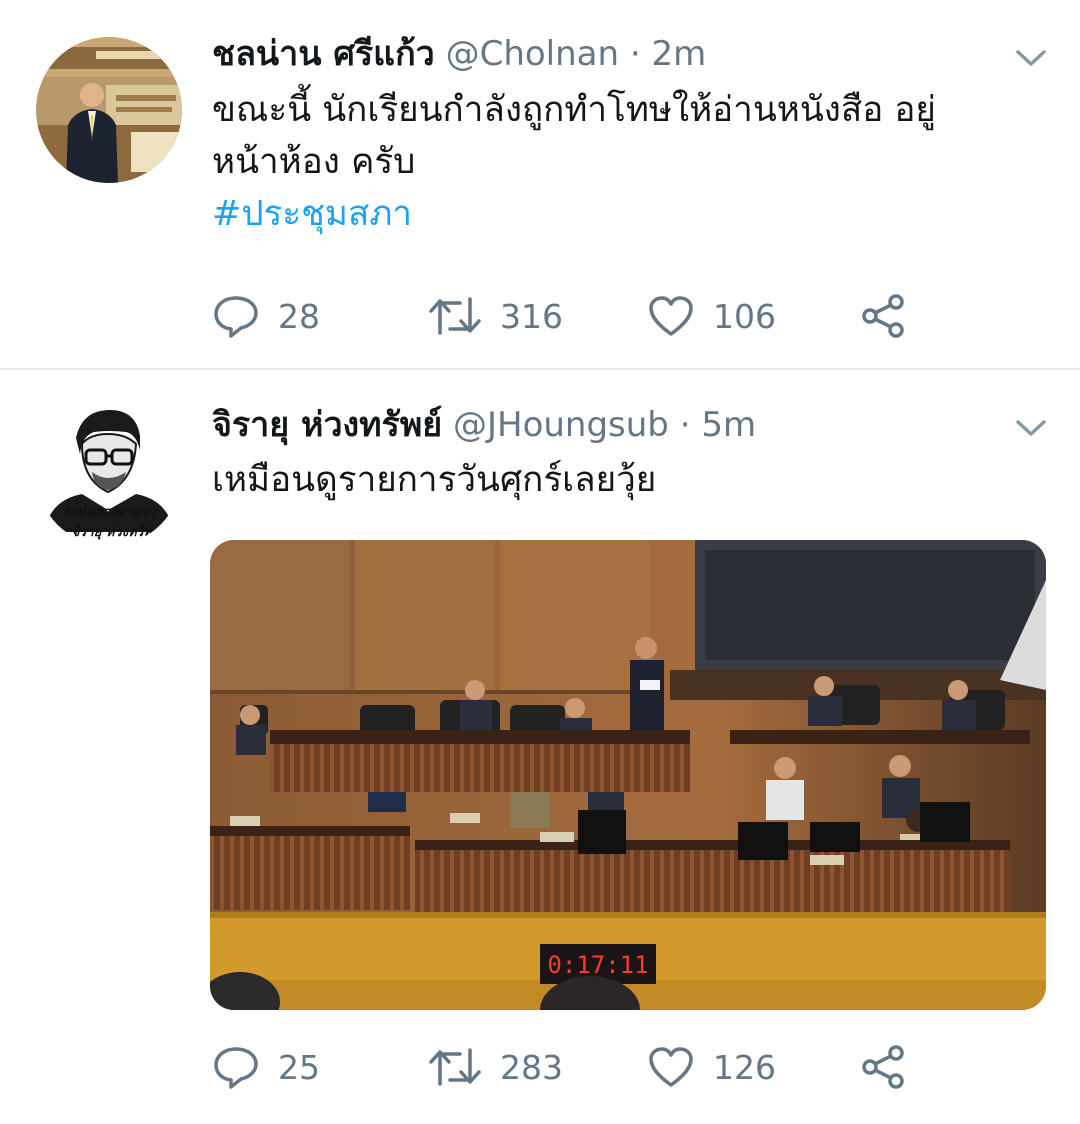 The height and width of the screenshot is (1124, 1080). What do you see at coordinates (327, 425) in the screenshot?
I see `author-name: จิรายุ ห่วงทรัพย์` at bounding box center [327, 425].